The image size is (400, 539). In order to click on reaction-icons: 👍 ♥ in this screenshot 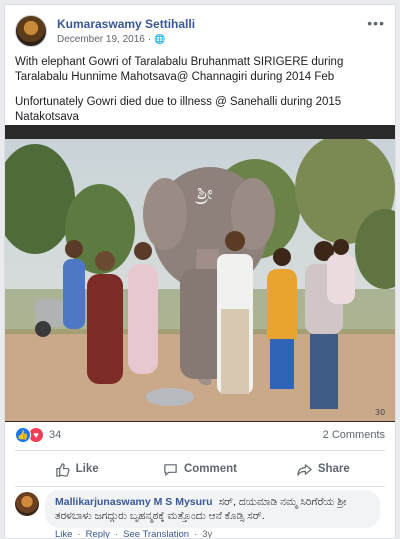, I will do `click(29, 435)`.